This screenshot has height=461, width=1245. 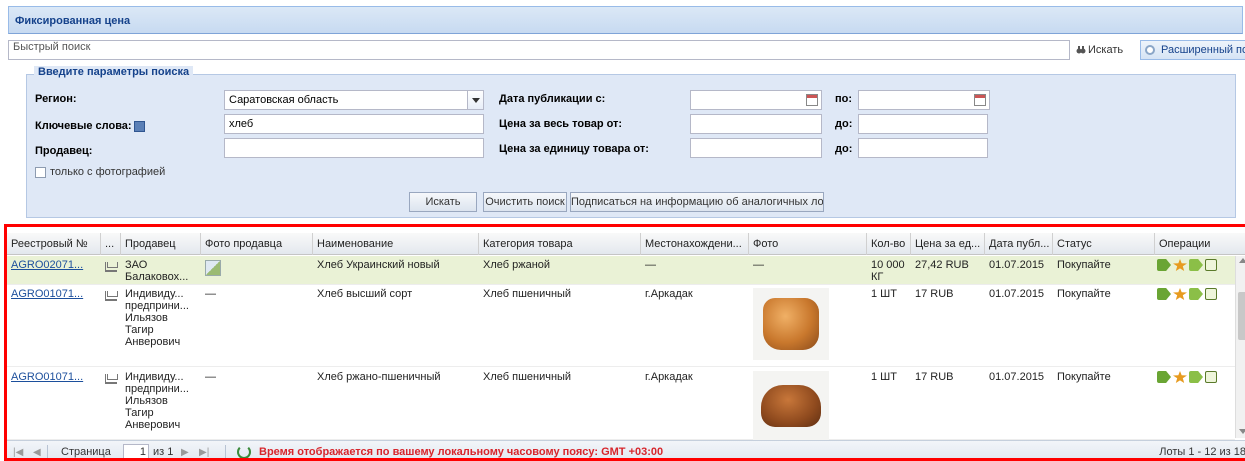 I want to click on quick-search-bar: Быстрый поиск Искать Расширенный поиск, so click(x=626, y=50).